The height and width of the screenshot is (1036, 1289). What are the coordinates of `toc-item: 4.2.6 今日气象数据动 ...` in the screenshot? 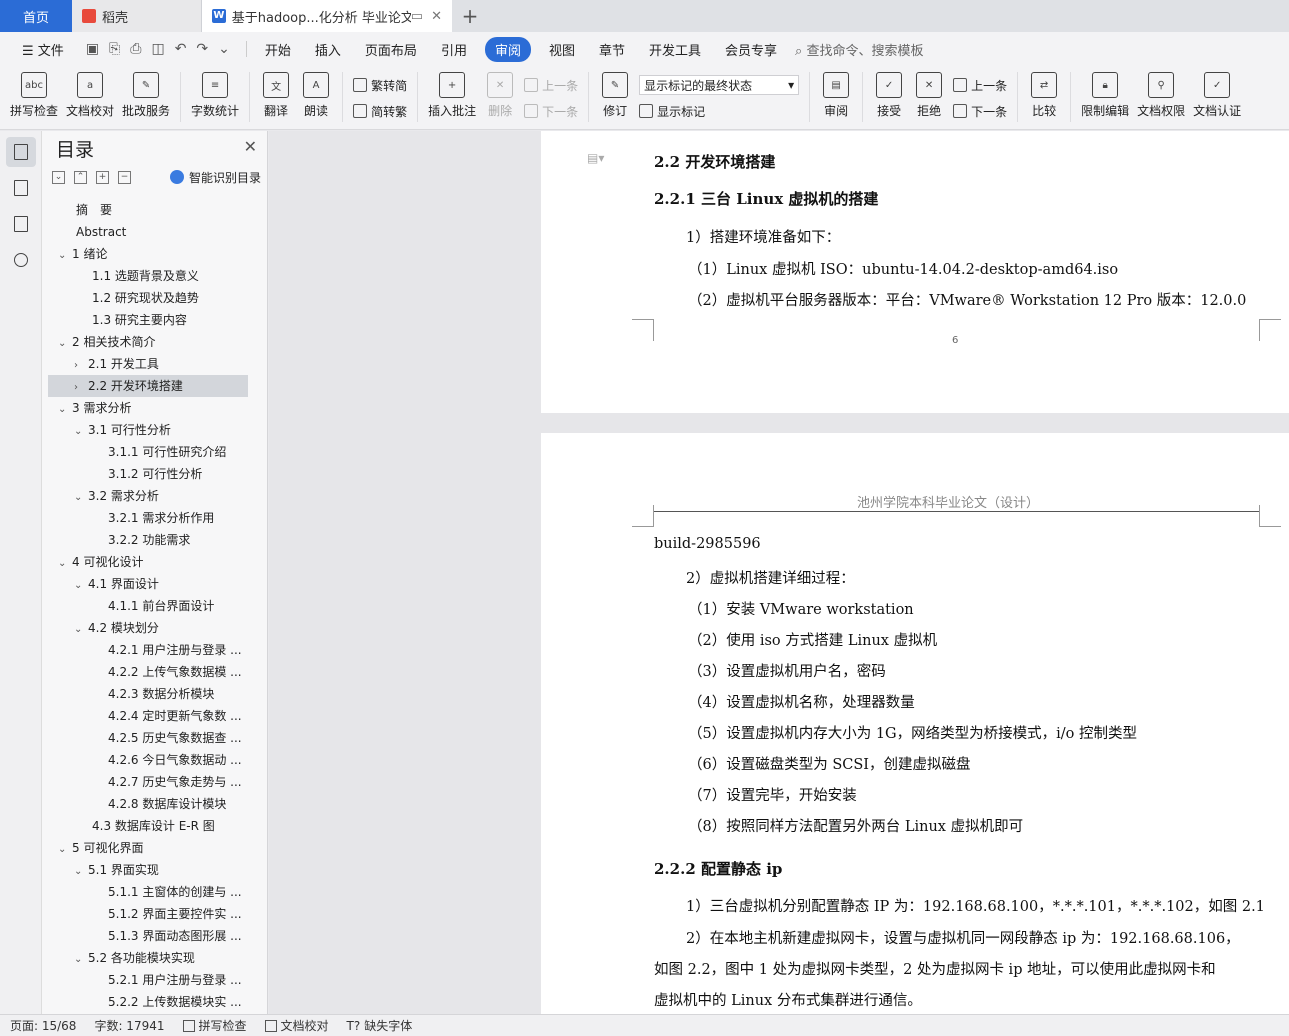 It's located at (148, 760).